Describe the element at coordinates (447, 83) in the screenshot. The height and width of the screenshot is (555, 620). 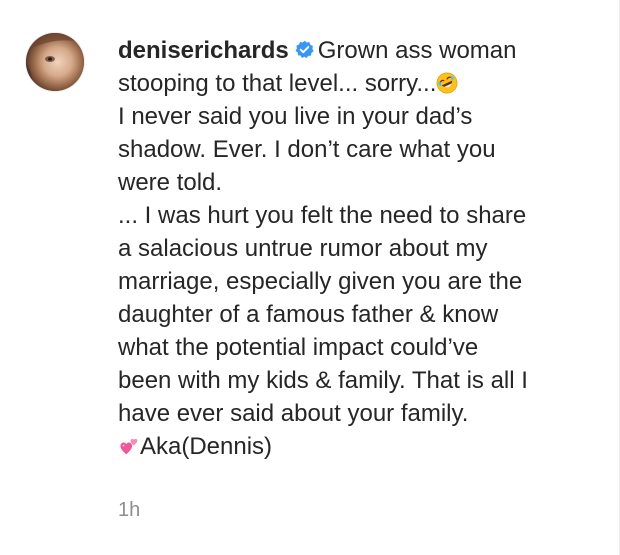
I see `rolling-on-floor-laughing-emoji` at that location.